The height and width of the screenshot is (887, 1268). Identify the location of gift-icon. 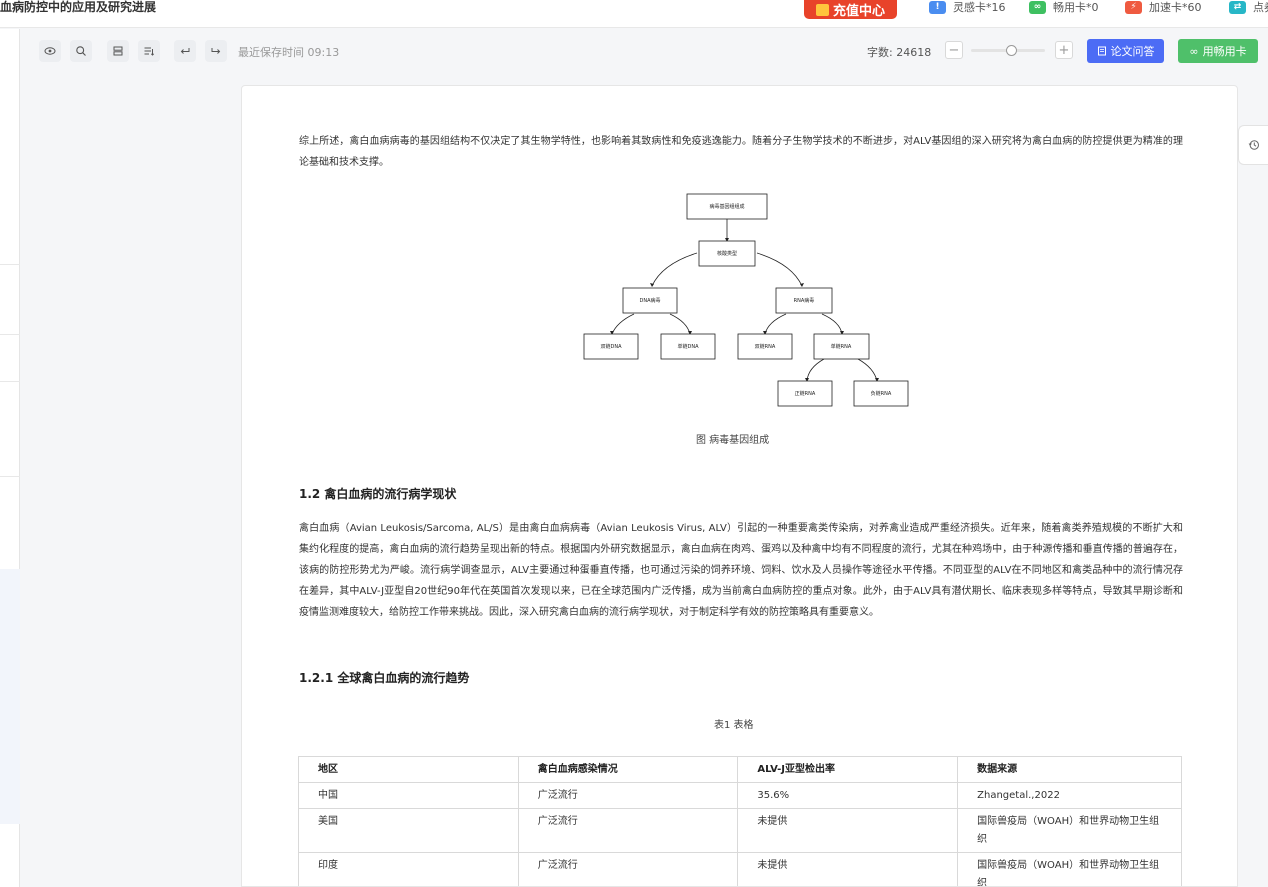
(822, 9).